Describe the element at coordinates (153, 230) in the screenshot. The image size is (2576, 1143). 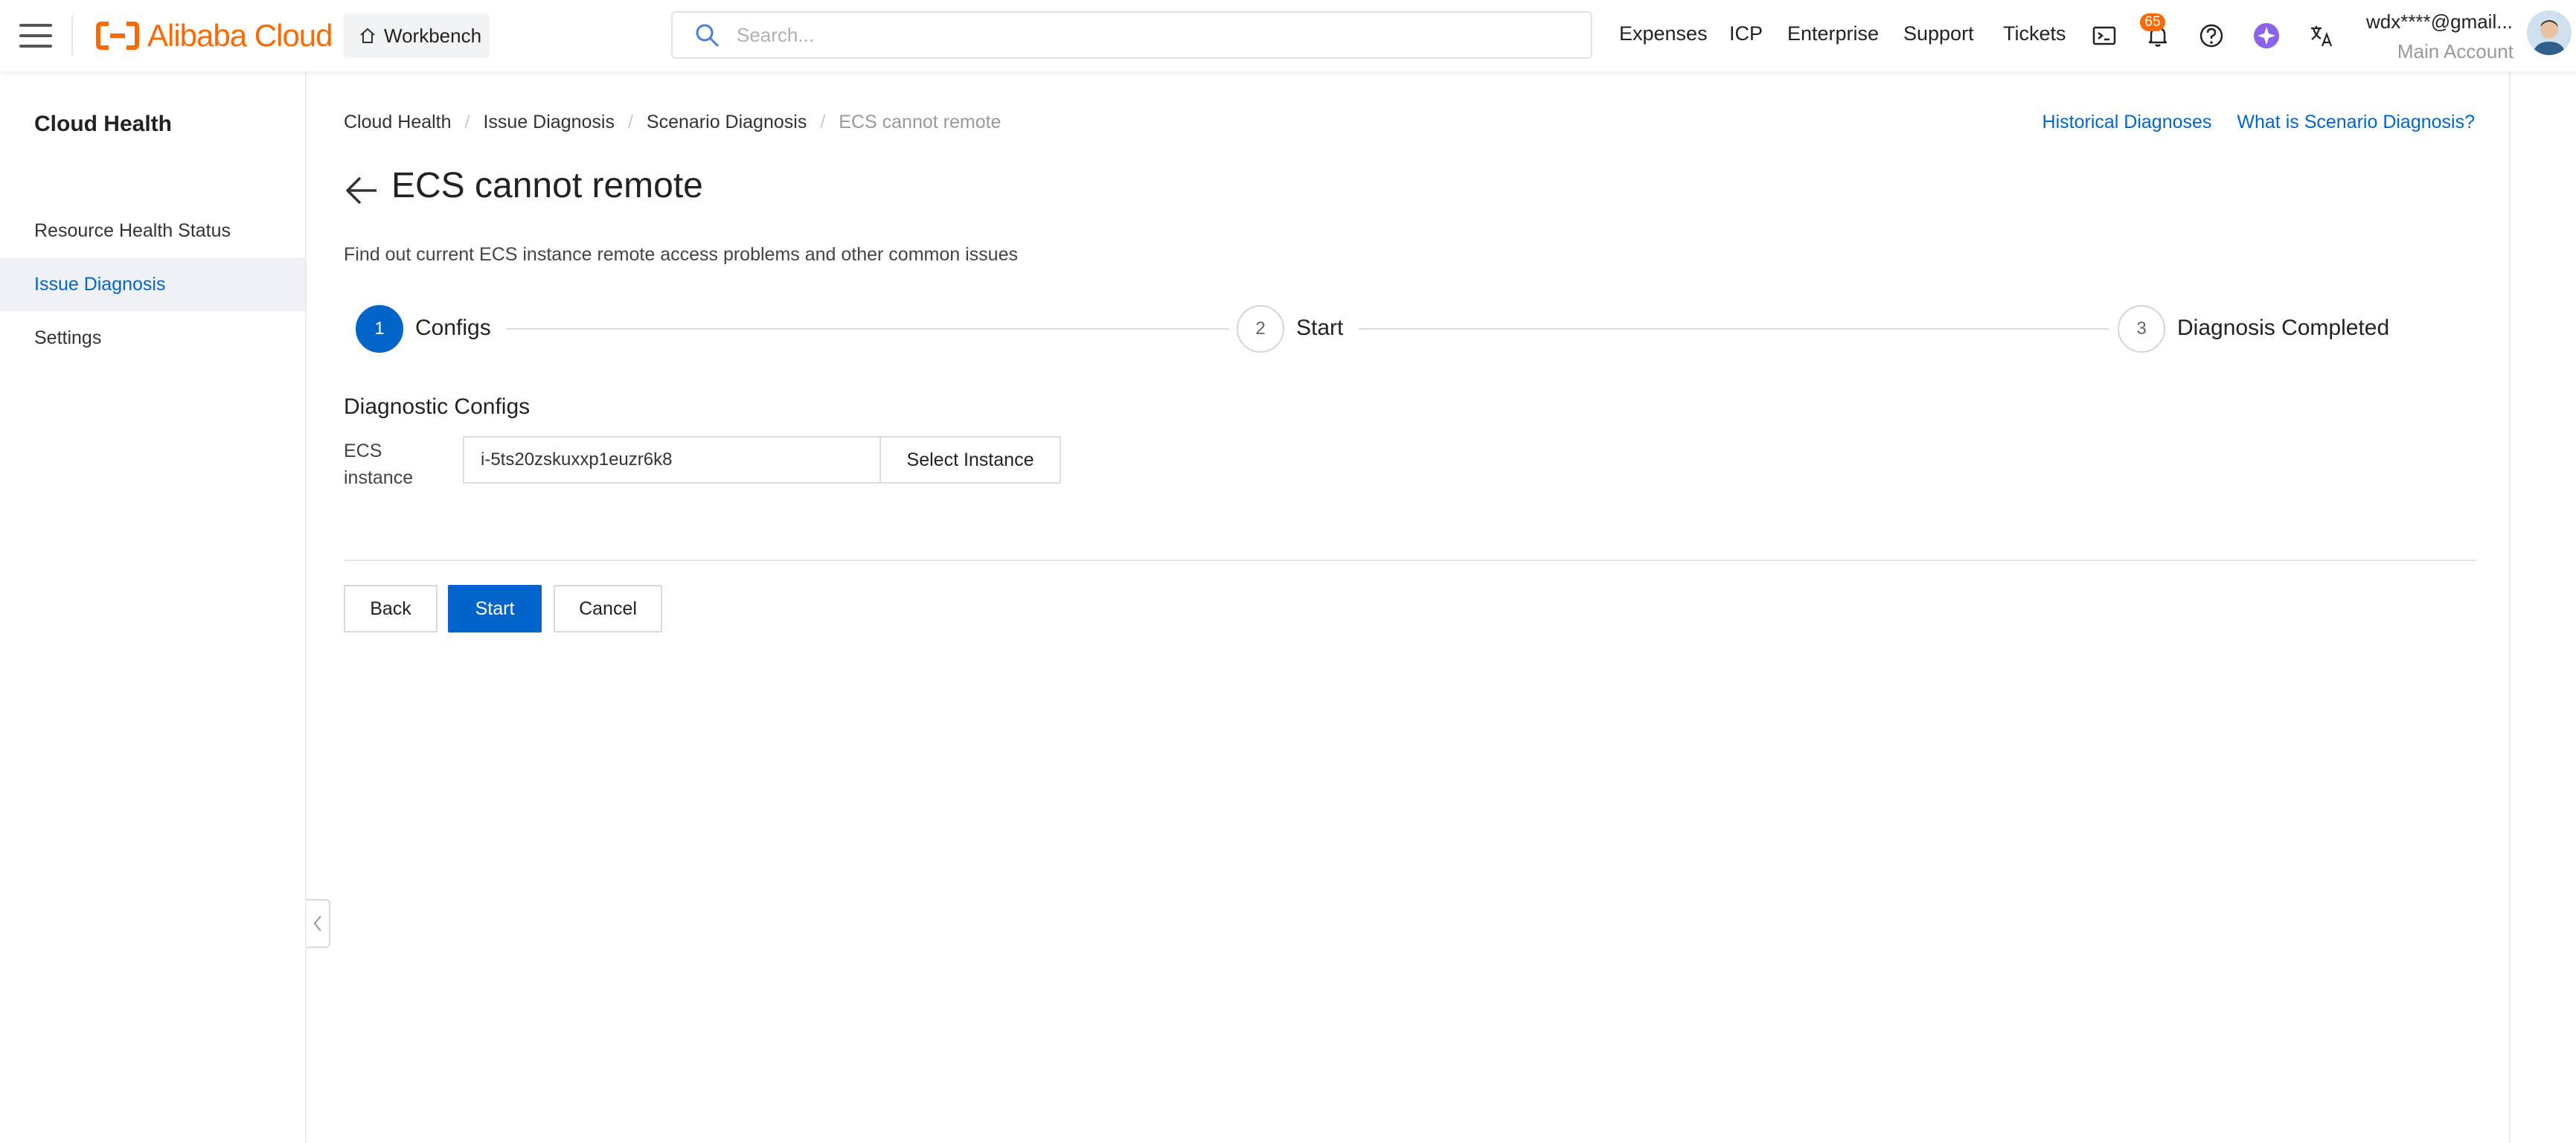
I see `sidebar-item-resource-health-status: Resource Health Status` at that location.